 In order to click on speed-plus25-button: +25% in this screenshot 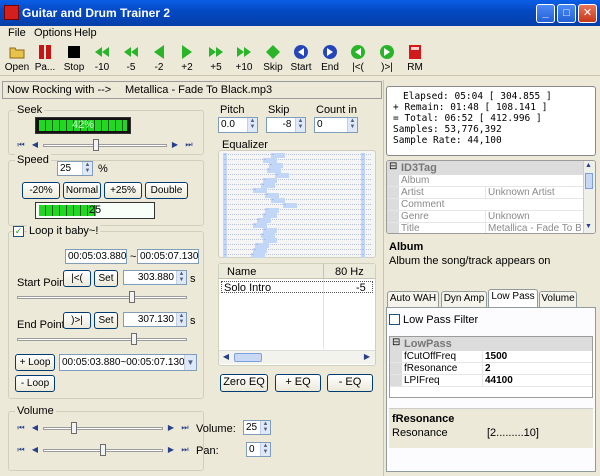, I will do `click(123, 190)`.